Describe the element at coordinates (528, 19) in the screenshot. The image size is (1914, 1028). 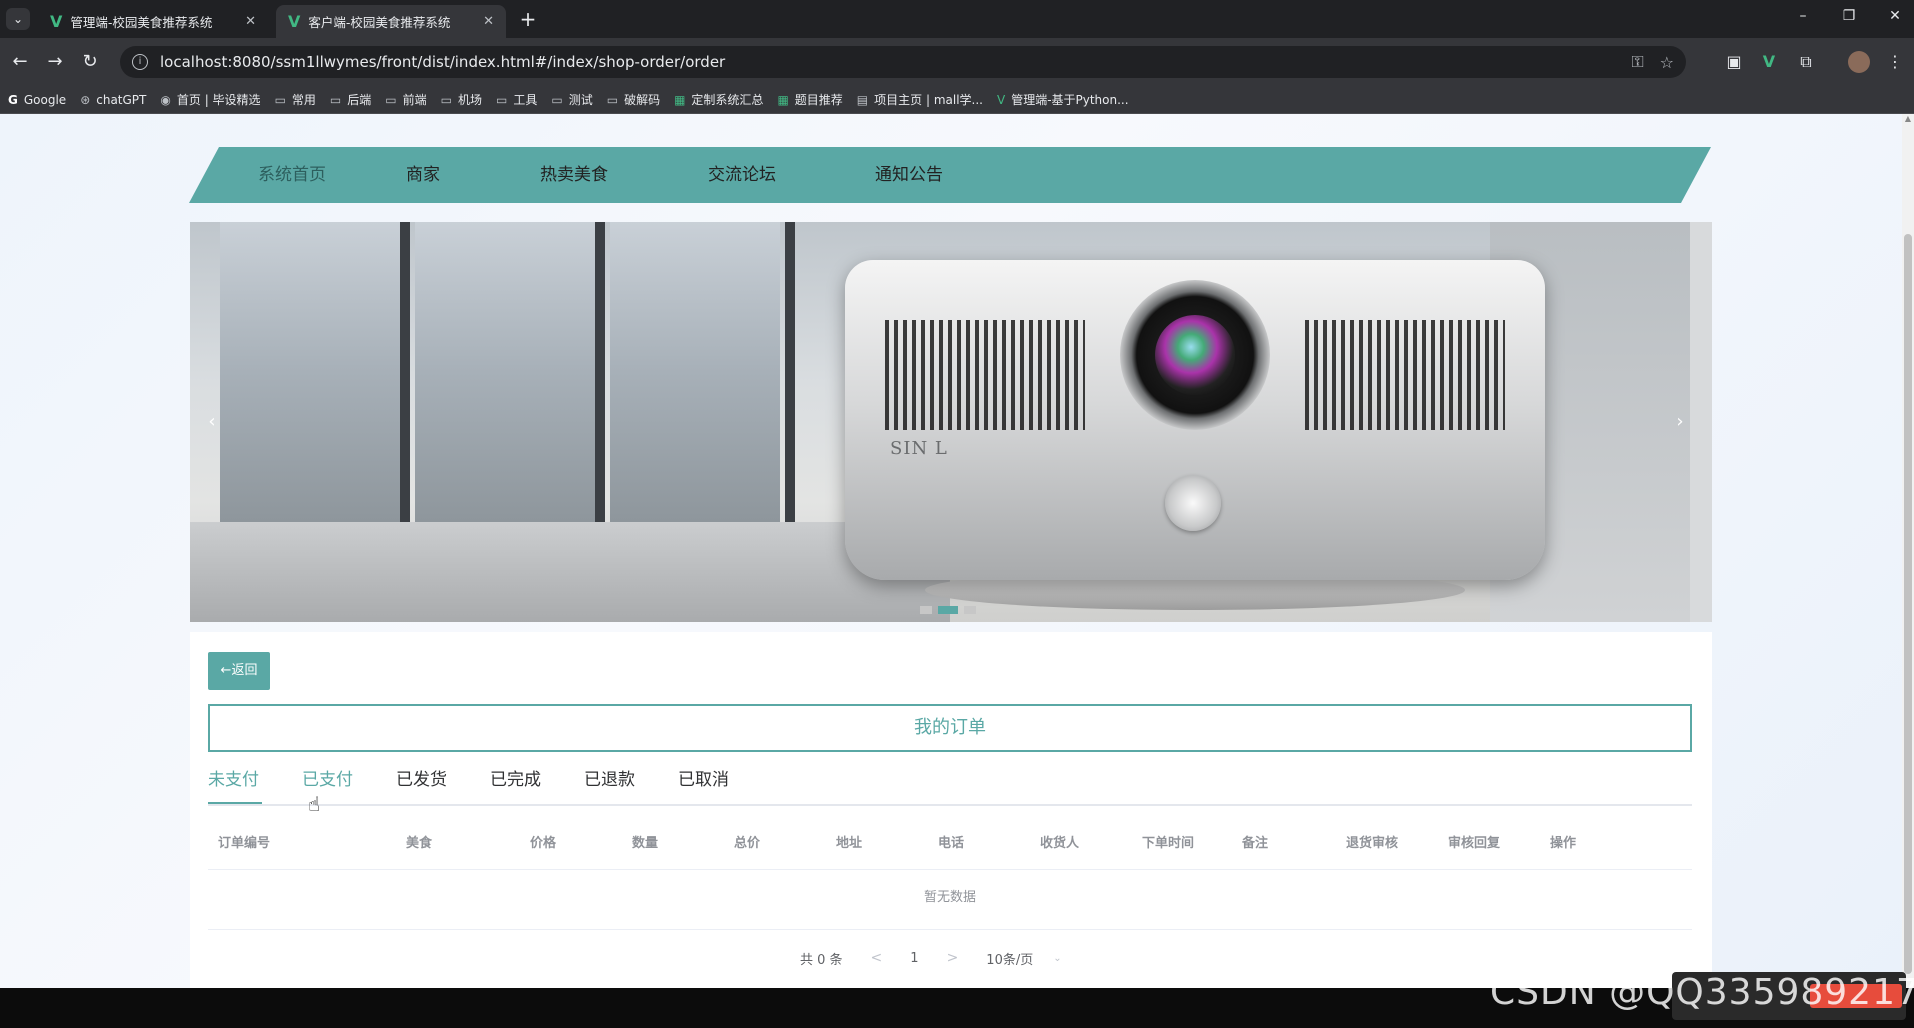
I see `new-tab-button: +` at that location.